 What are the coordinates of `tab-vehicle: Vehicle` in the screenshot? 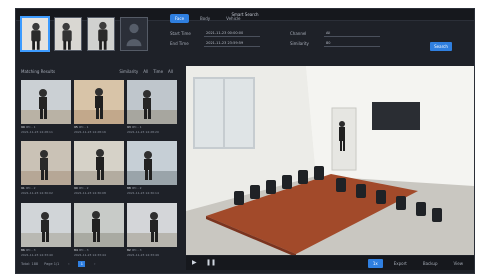 It's located at (233, 18).